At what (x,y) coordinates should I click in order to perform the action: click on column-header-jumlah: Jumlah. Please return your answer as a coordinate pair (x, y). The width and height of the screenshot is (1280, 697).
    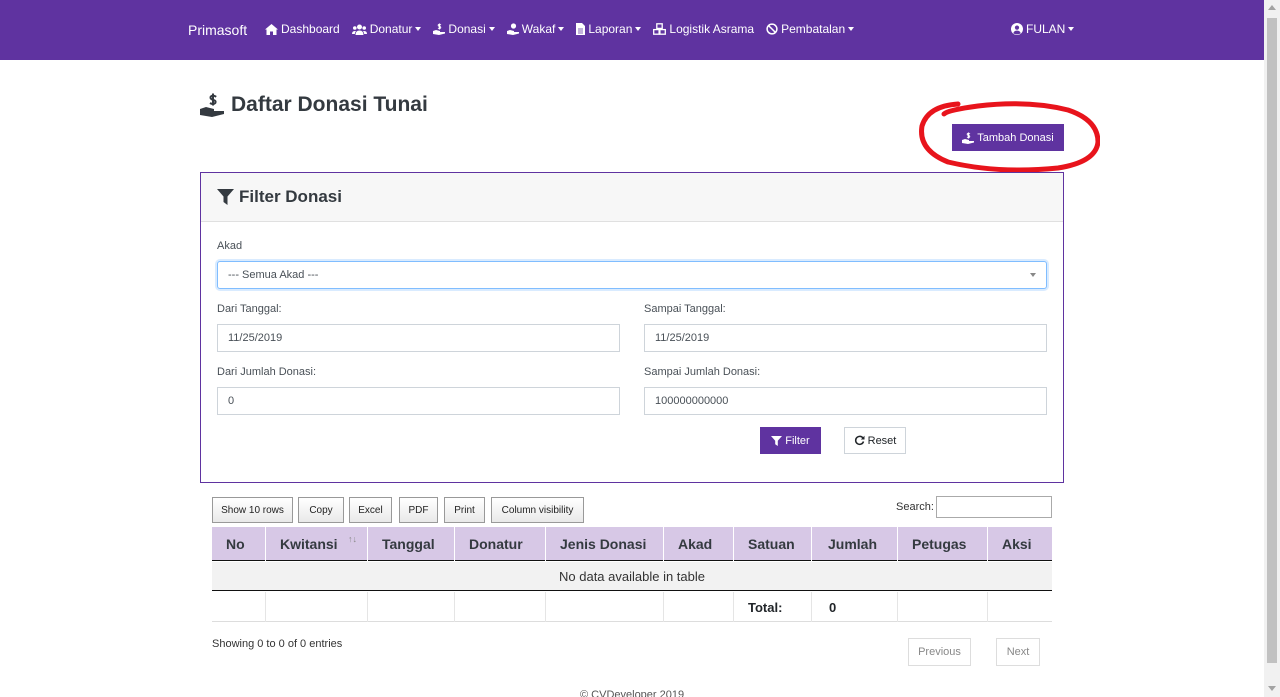
    Looking at the image, I should click on (855, 544).